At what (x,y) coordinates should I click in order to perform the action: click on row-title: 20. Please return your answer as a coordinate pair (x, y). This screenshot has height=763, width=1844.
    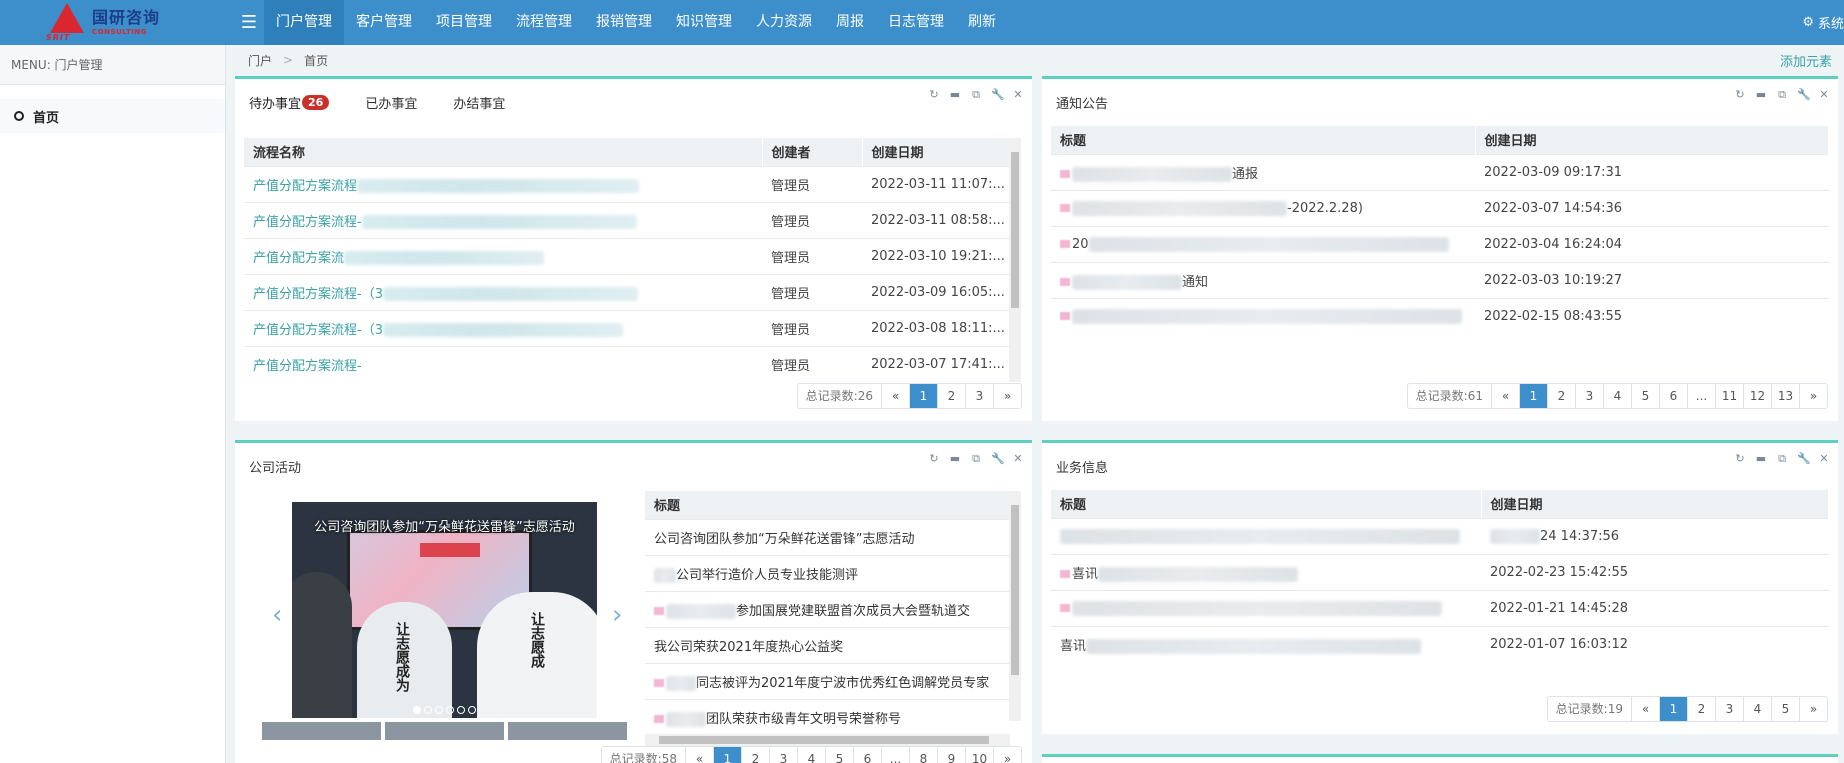
    Looking at the image, I should click on (1080, 244).